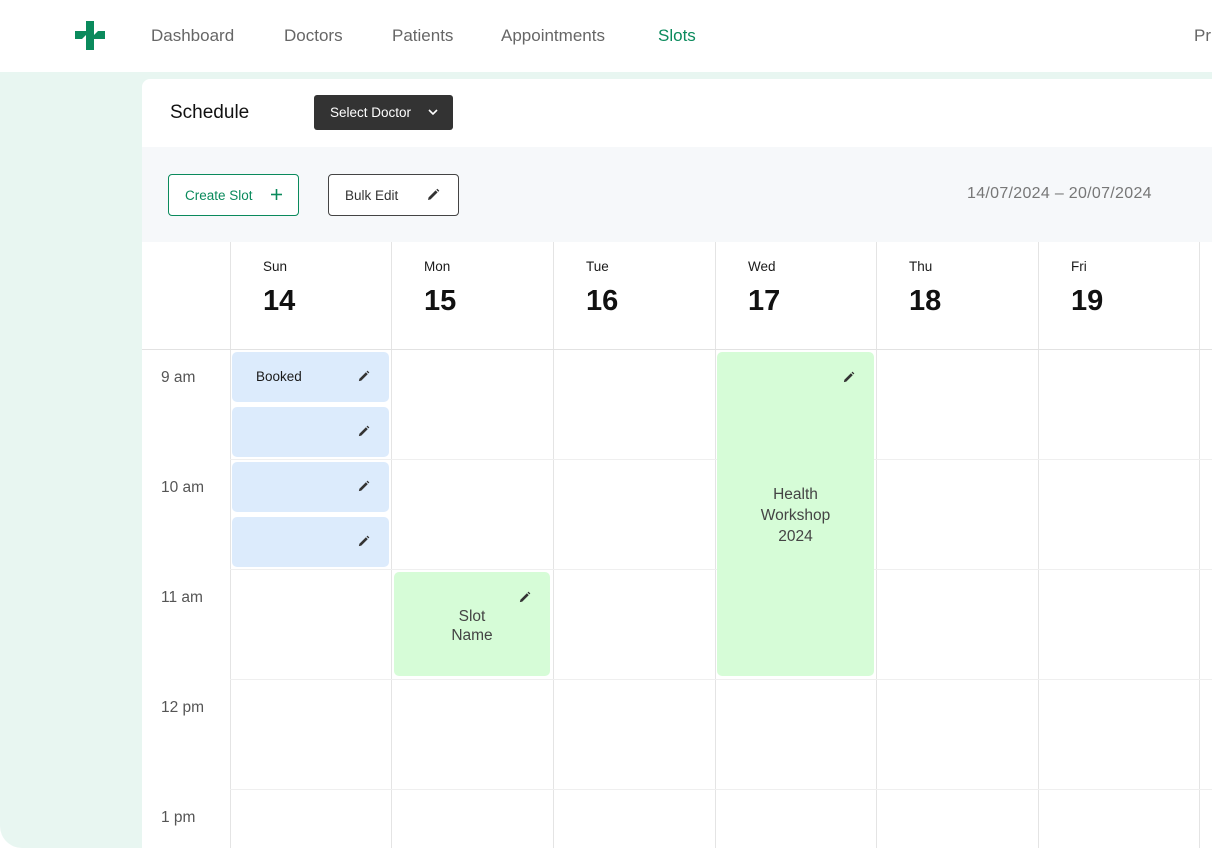  What do you see at coordinates (210, 112) in the screenshot?
I see `page-title: Schedule` at bounding box center [210, 112].